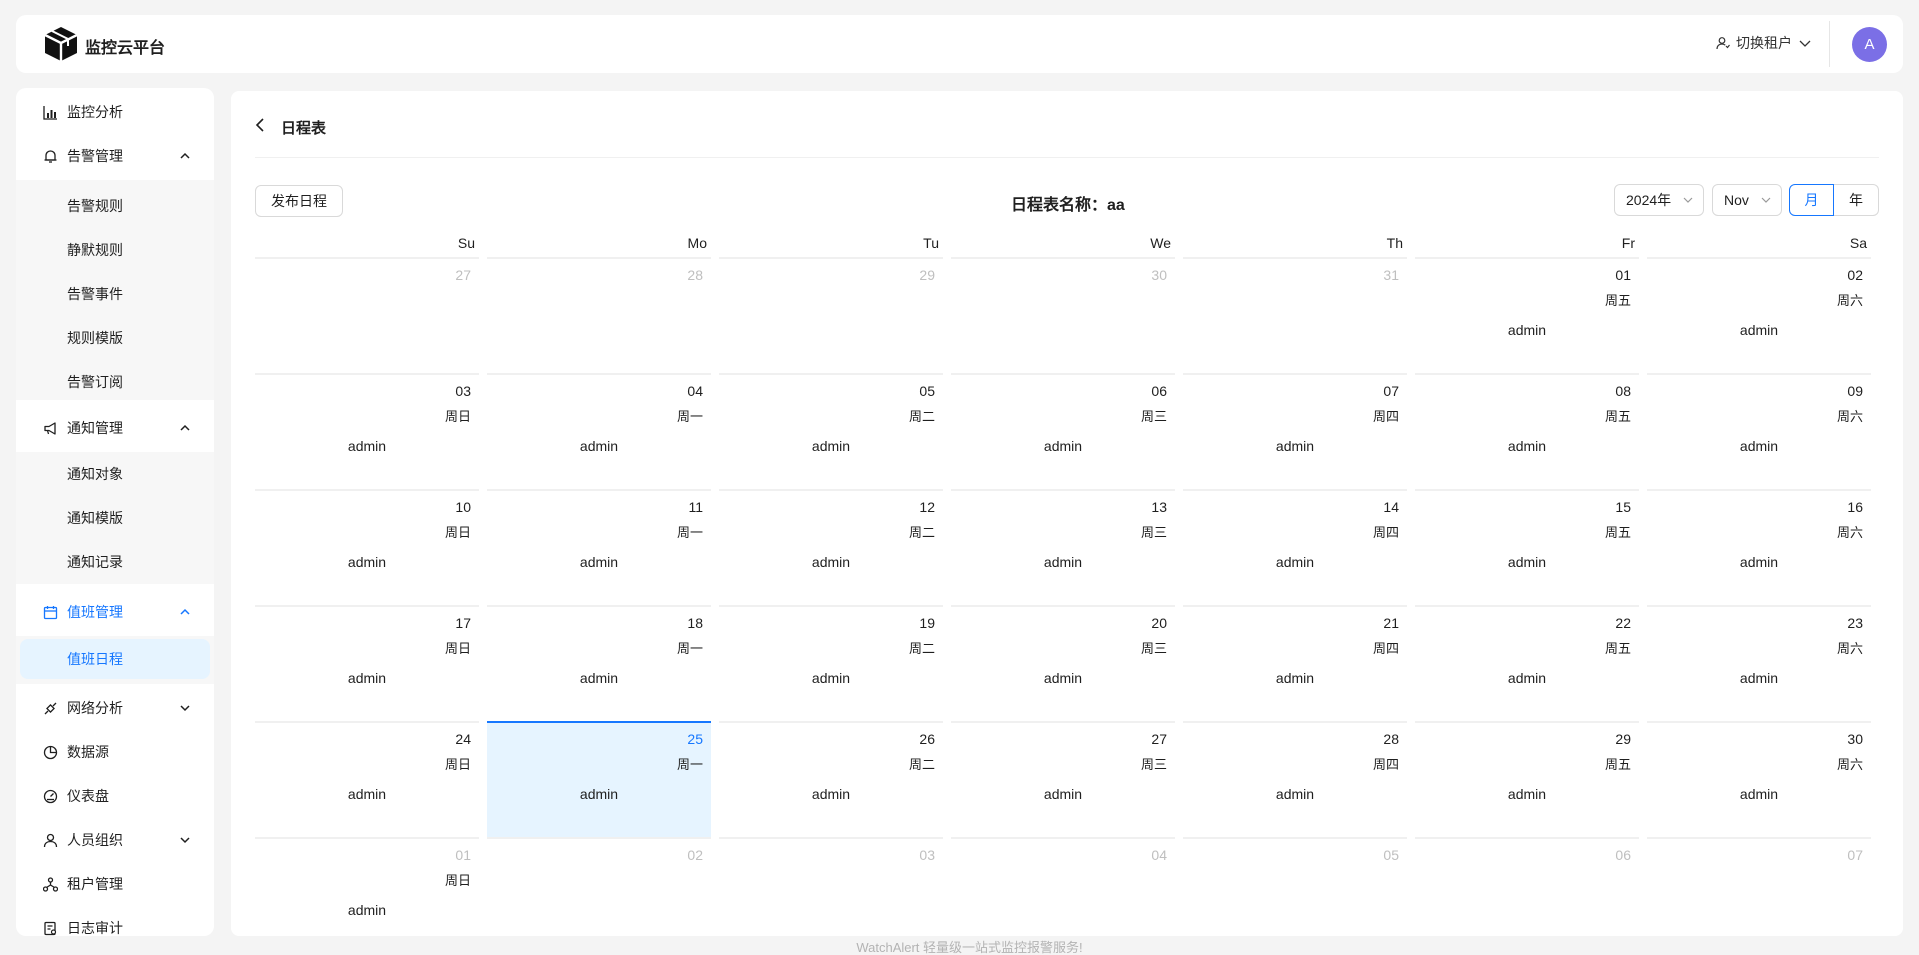  Describe the element at coordinates (115, 752) in the screenshot. I see `sidebar-item-datasource: 数据源` at that location.